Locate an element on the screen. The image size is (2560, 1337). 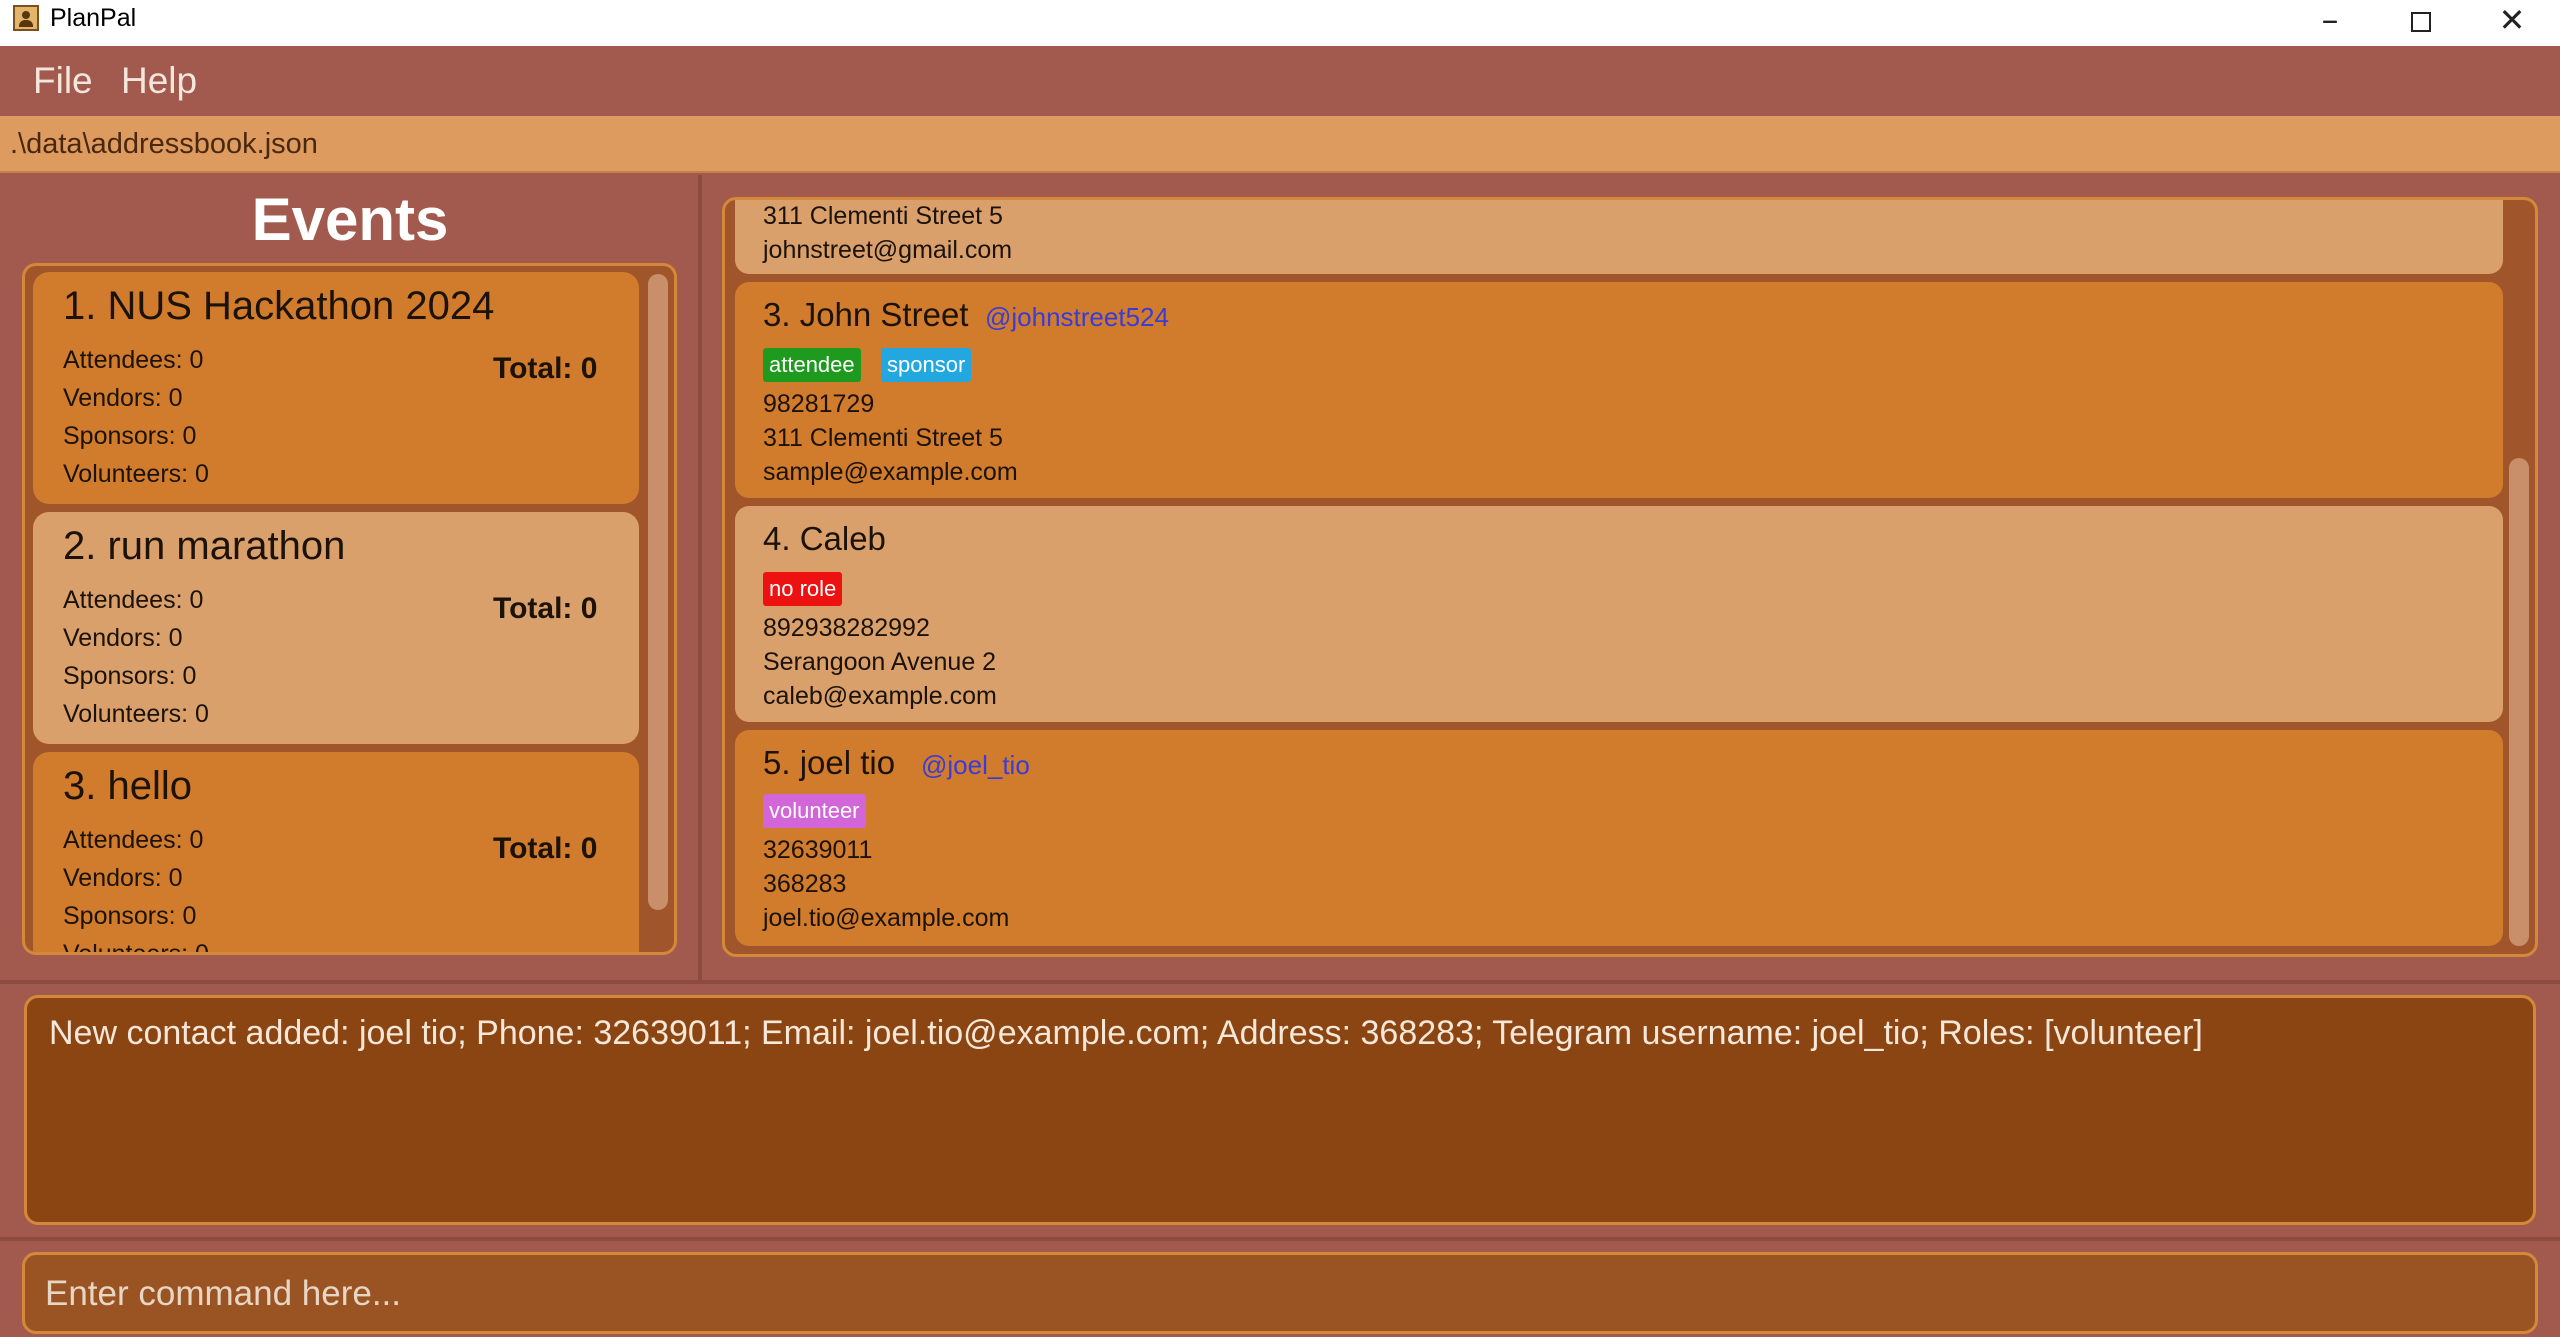
person-phone: 32639011 is located at coordinates (818, 850).